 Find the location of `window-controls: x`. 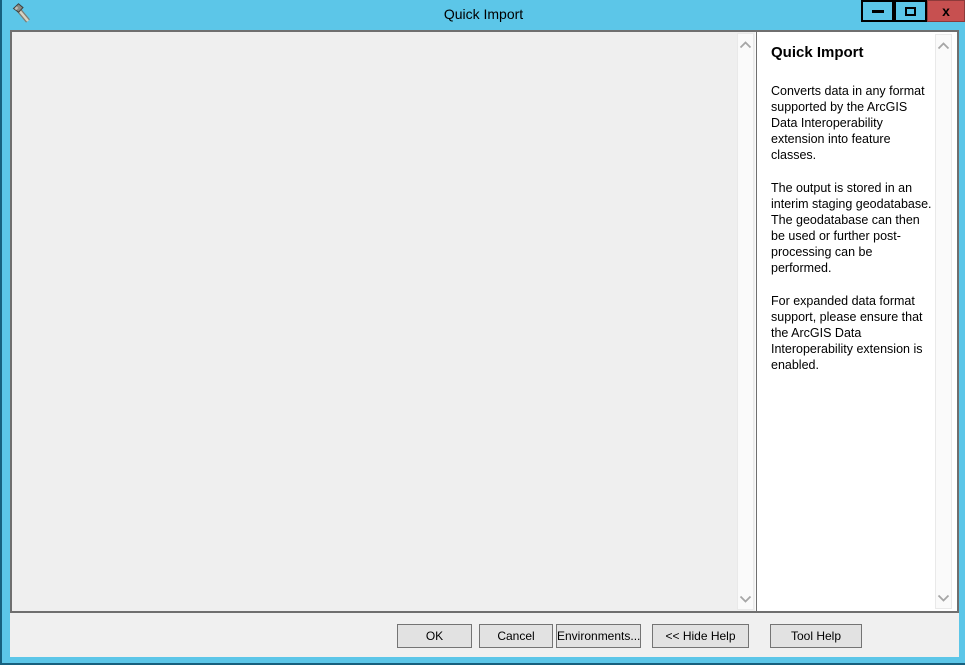

window-controls: x is located at coordinates (913, 11).